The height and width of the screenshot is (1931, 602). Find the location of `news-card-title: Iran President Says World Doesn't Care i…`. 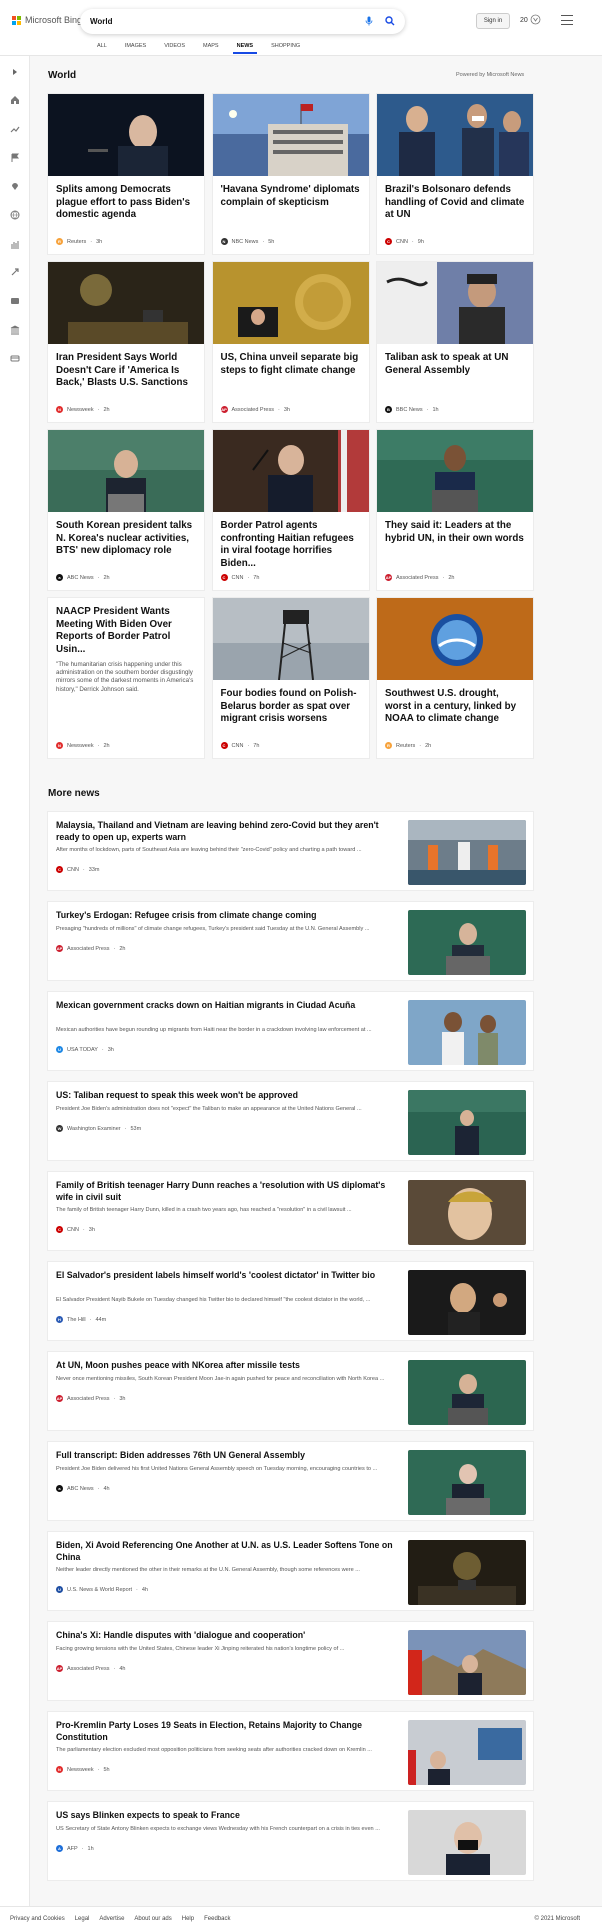

news-card-title: Iran President Says World Doesn't Care i… is located at coordinates (126, 374).